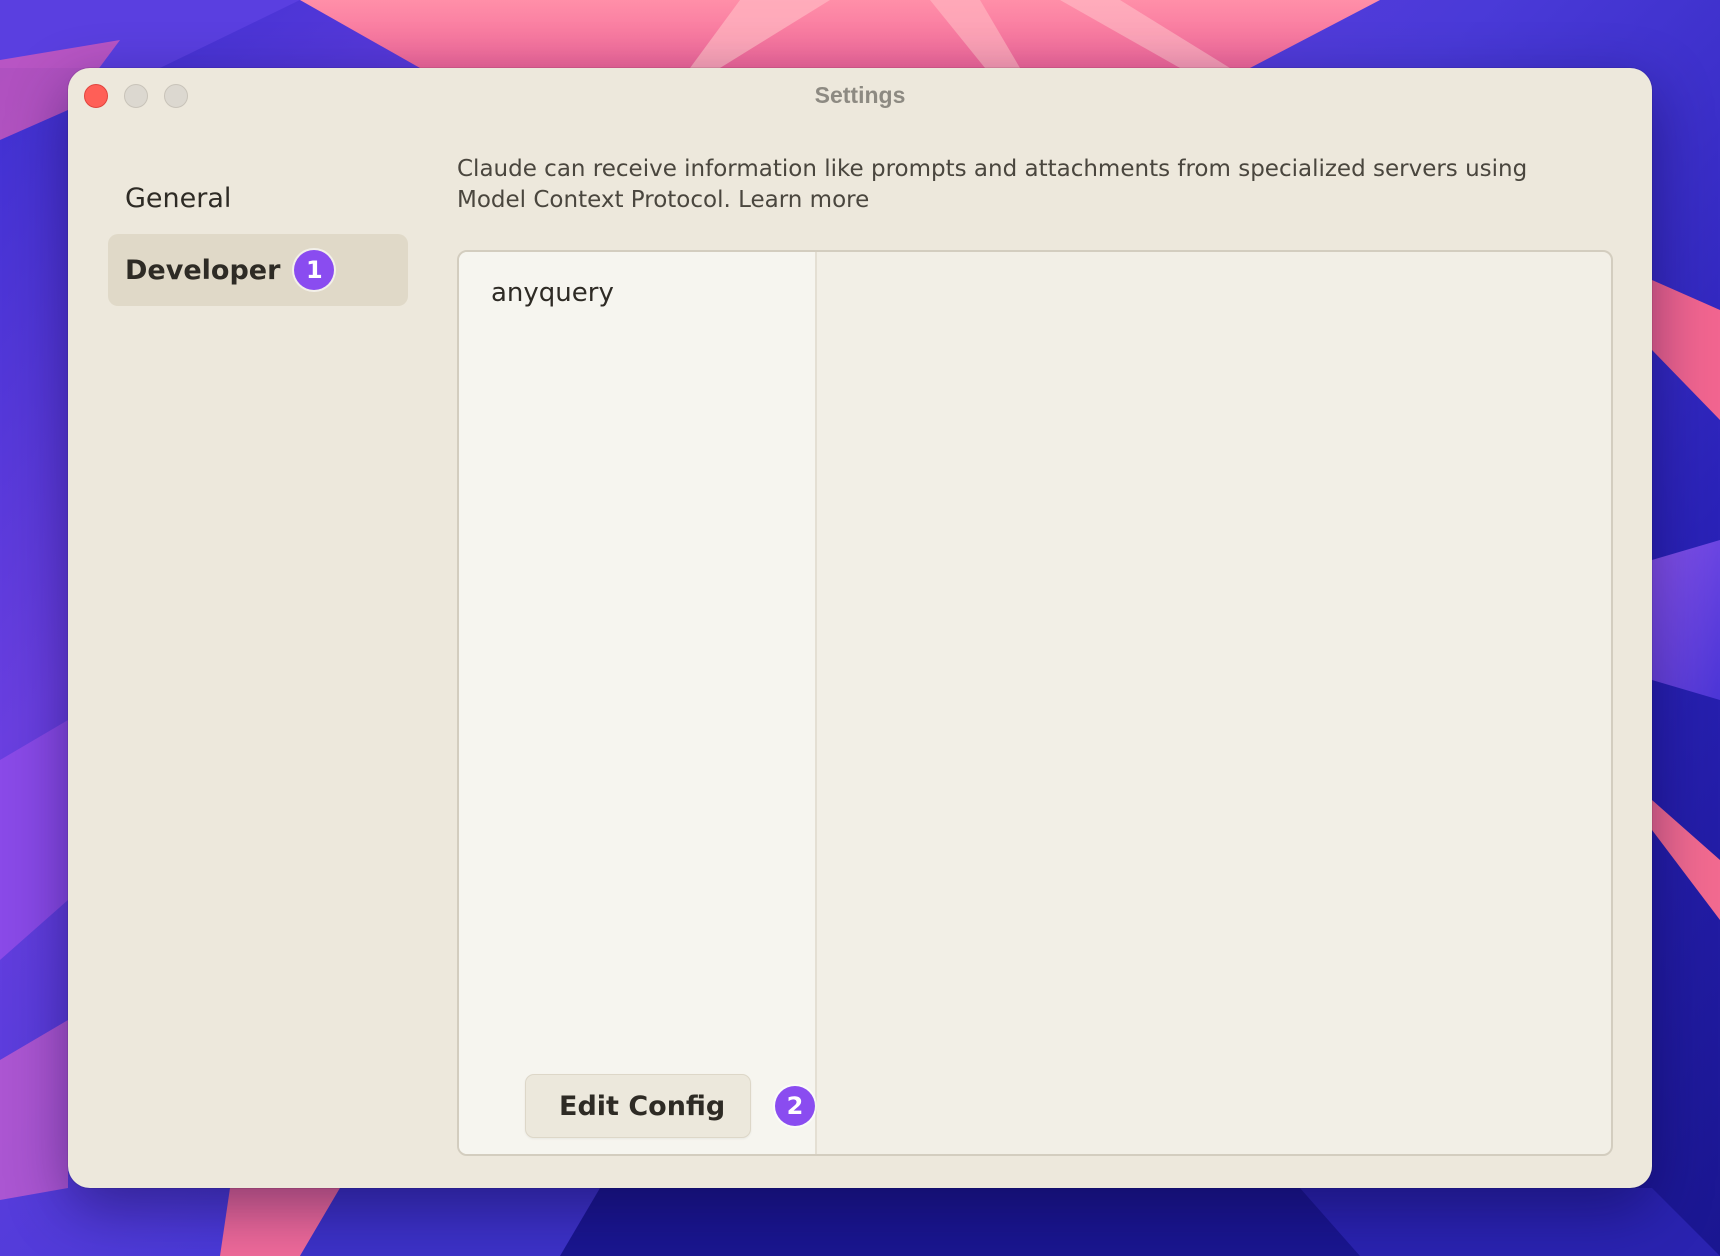  I want to click on server-item-anyquery: anyquery, so click(552, 293).